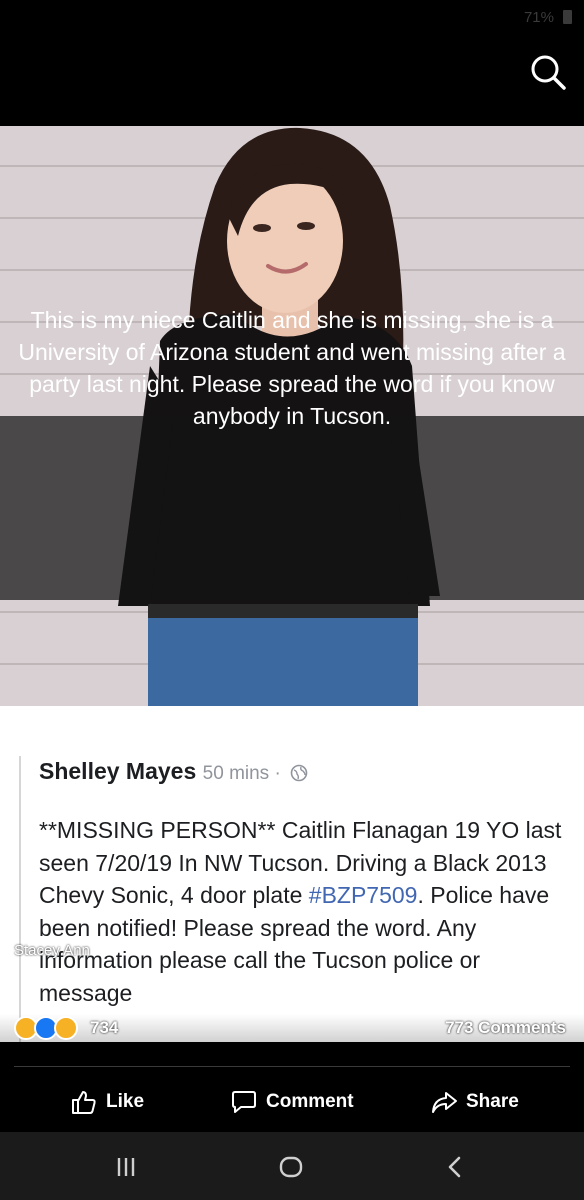 Image resolution: width=584 pixels, height=1200 pixels. I want to click on share-button: Share, so click(474, 1102).